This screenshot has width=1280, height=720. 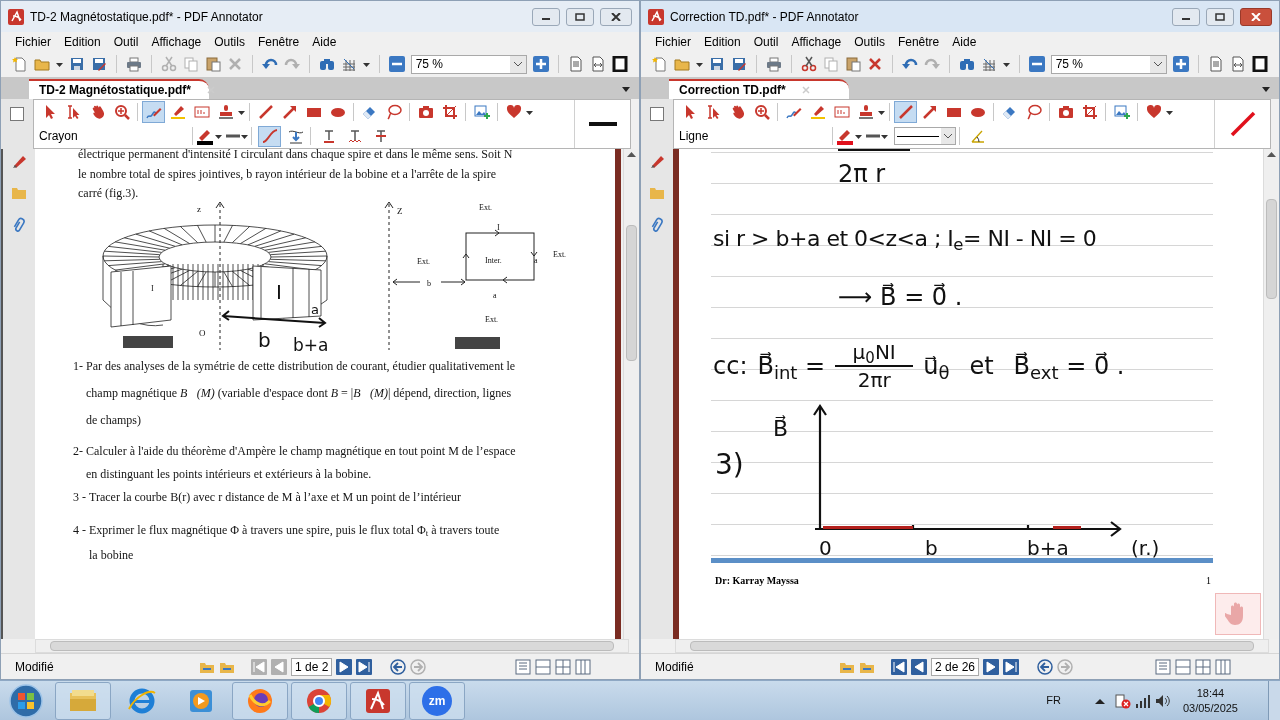 I want to click on show-hidden-icon, so click(x=1099, y=700).